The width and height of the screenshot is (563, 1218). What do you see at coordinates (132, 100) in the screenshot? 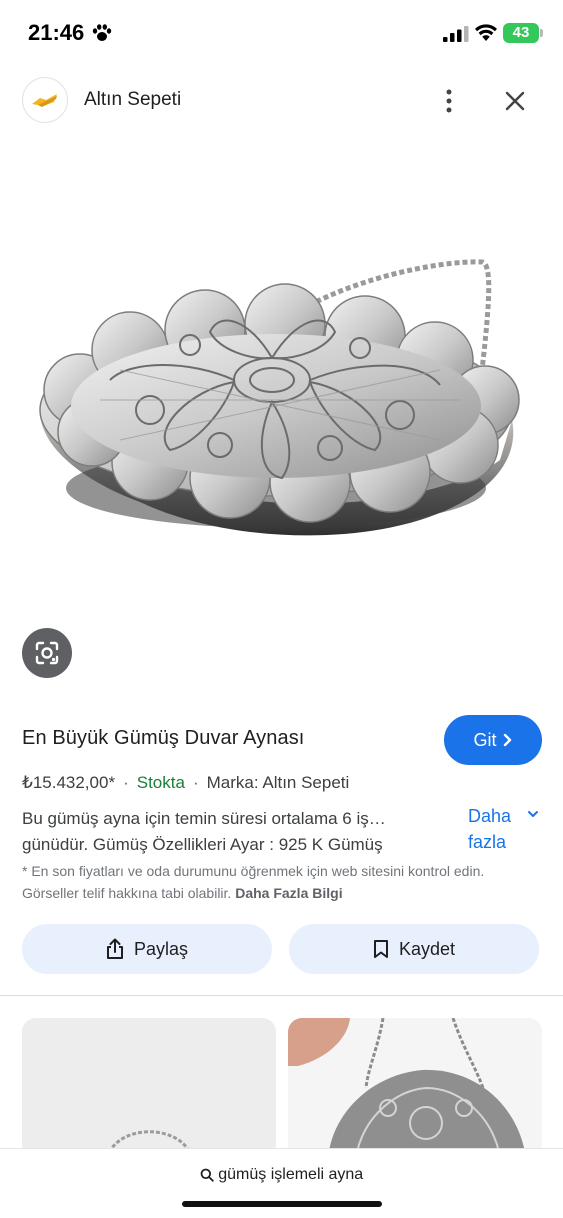
I see `site-name: Altın Sepeti` at bounding box center [132, 100].